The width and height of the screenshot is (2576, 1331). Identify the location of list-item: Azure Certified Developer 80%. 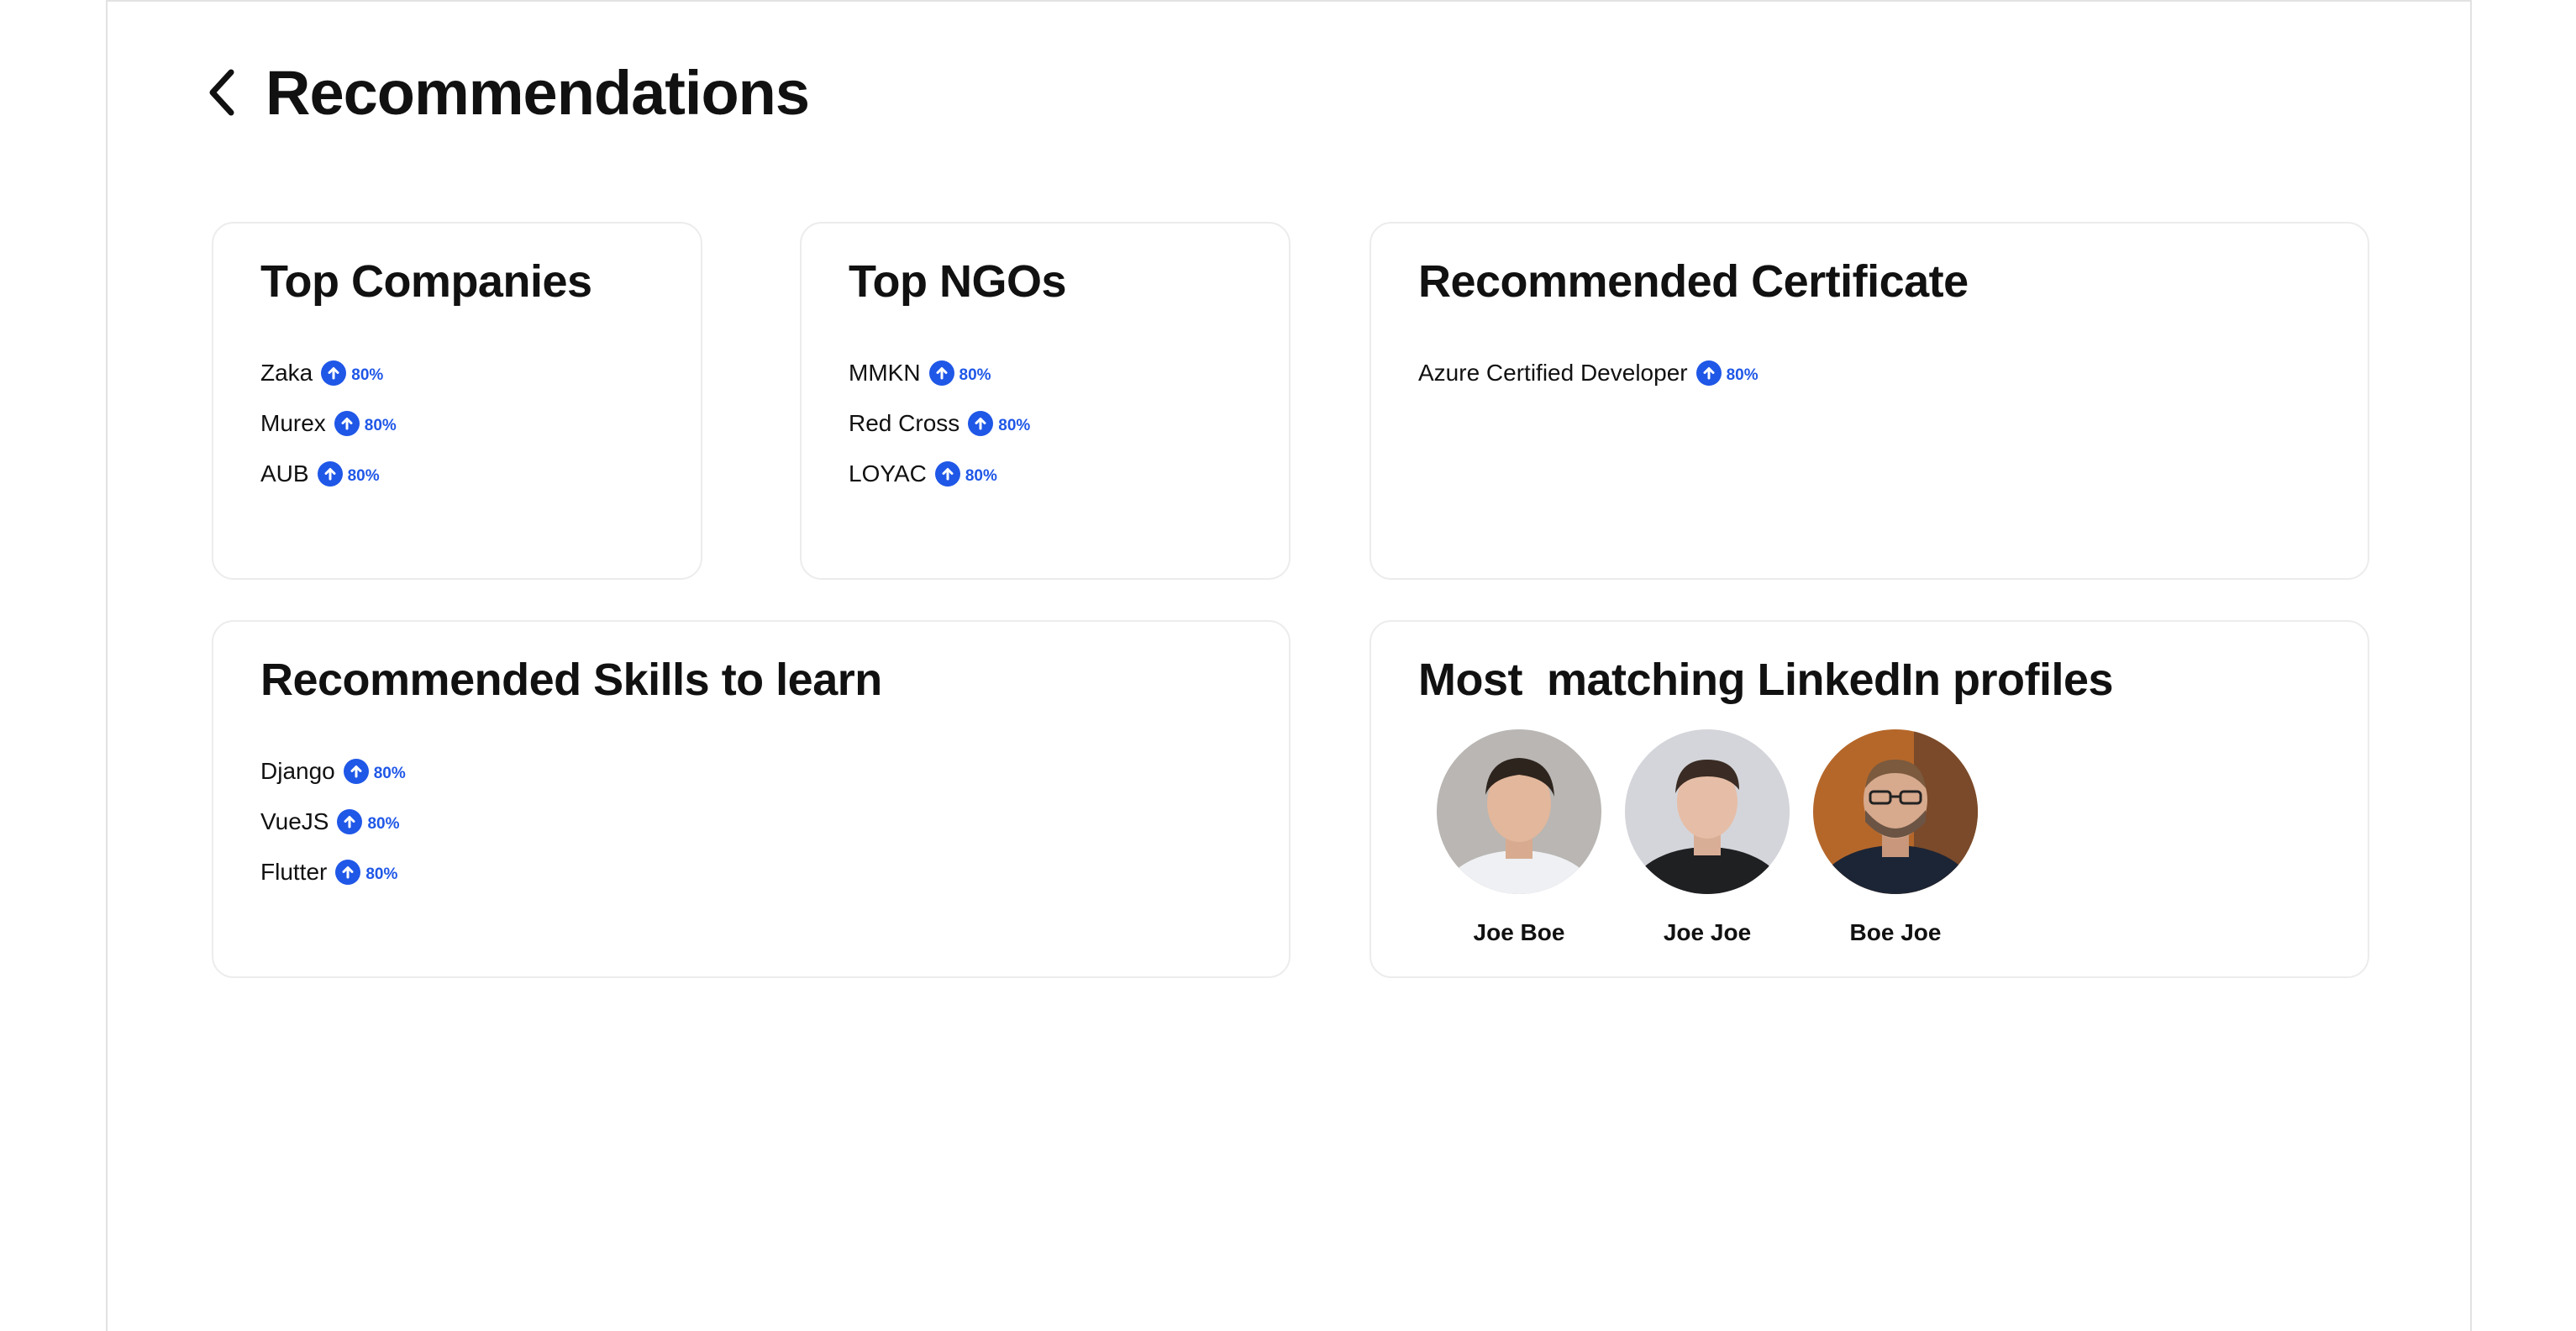
(1588, 373).